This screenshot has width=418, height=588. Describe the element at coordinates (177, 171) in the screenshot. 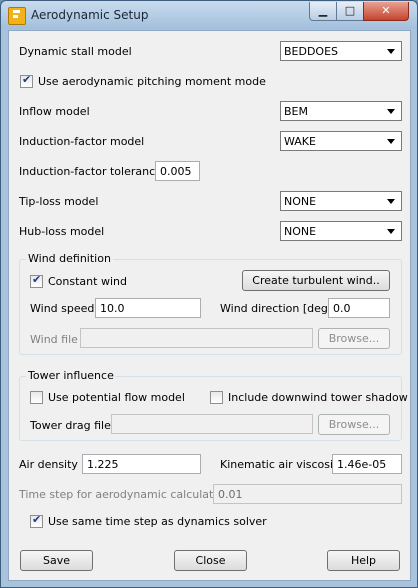

I see `induction-tolerance-input: 0.005` at that location.